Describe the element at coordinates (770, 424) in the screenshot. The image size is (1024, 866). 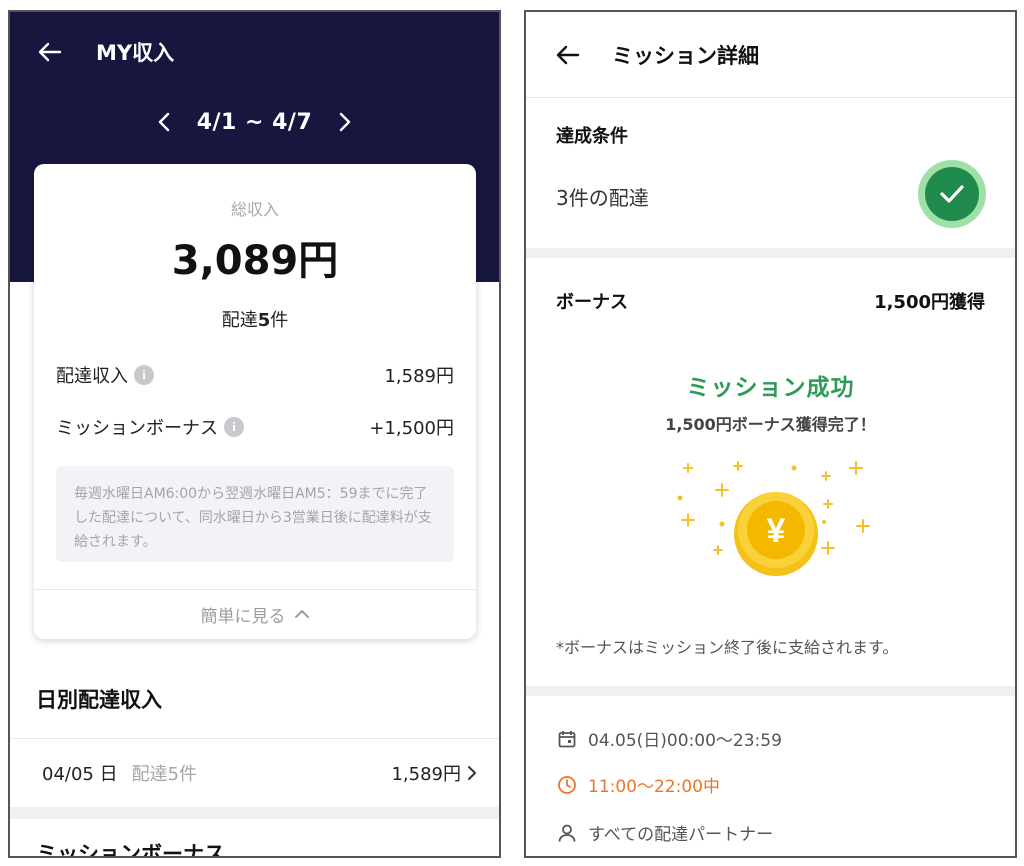
I see `mission-success-subtitle: 1,500円ボーナス獲得完了！` at that location.